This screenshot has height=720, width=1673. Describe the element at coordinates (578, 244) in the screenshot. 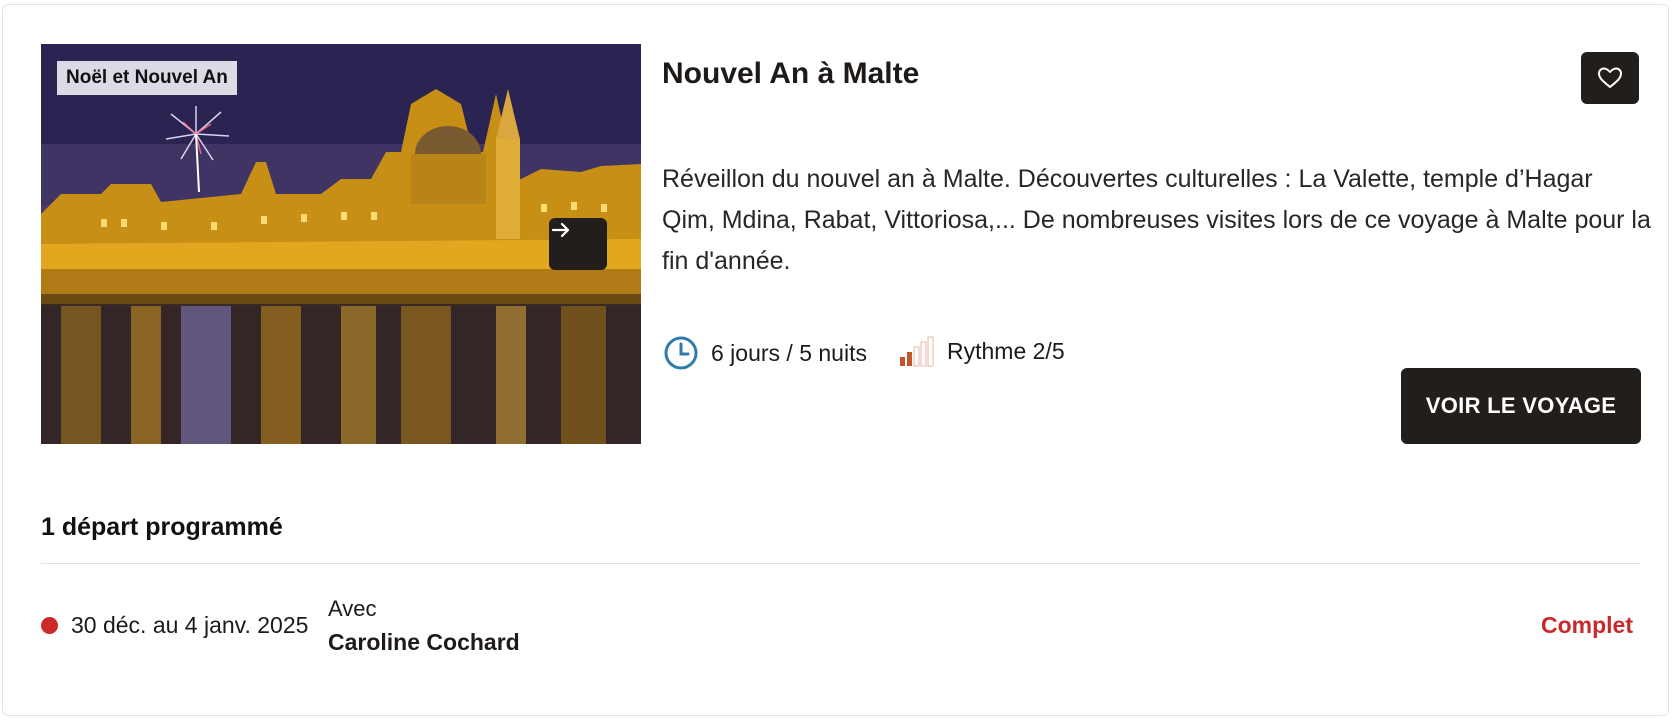

I see `next-image-button` at that location.